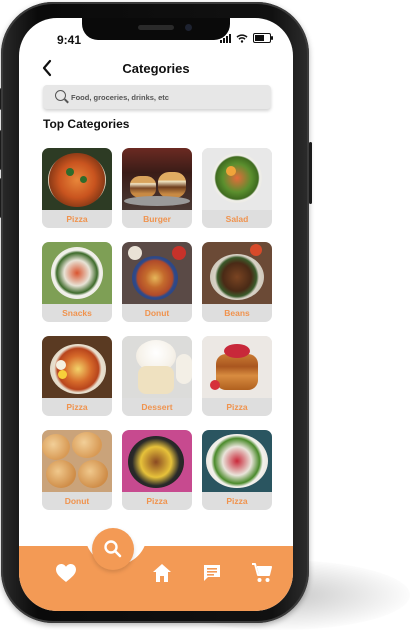  I want to click on category-label: Burger, so click(157, 219).